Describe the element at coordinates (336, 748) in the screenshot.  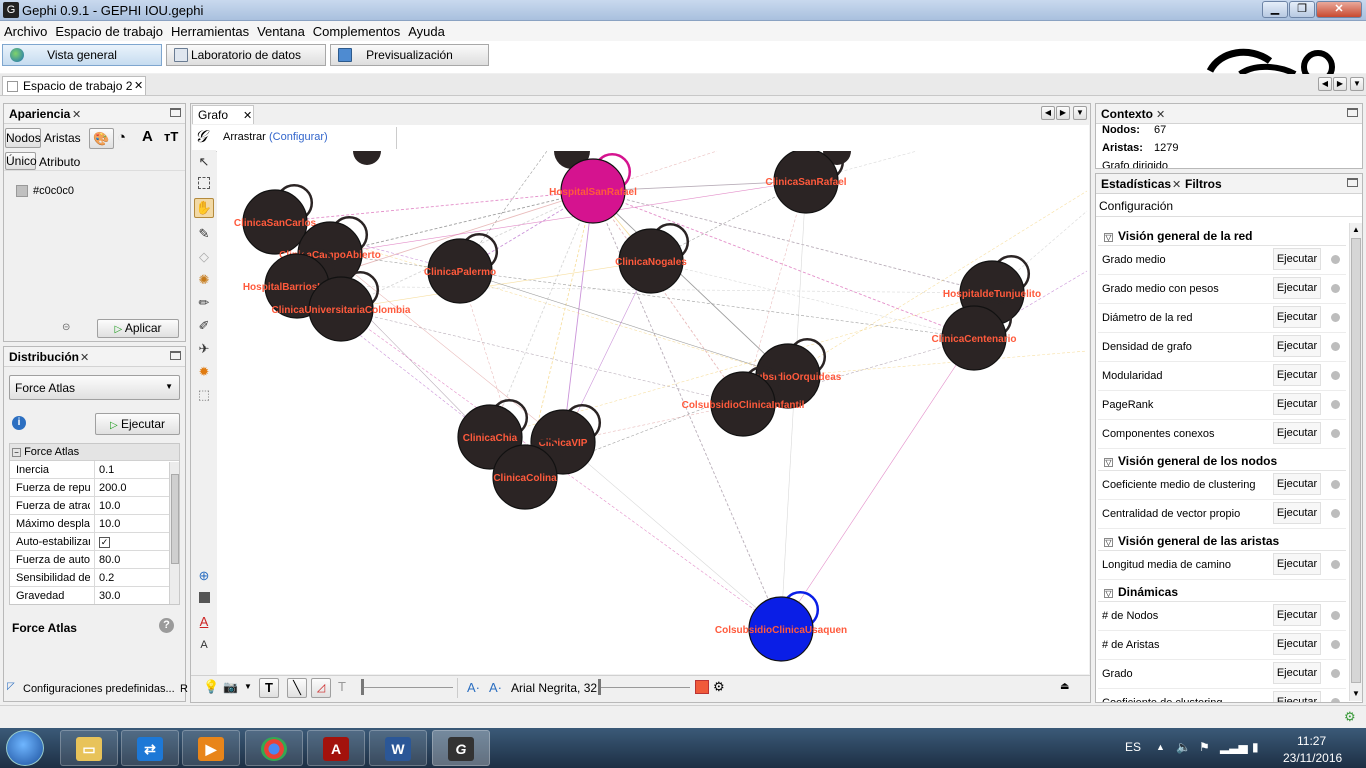
I see `taskbar-acrobat: A` at that location.